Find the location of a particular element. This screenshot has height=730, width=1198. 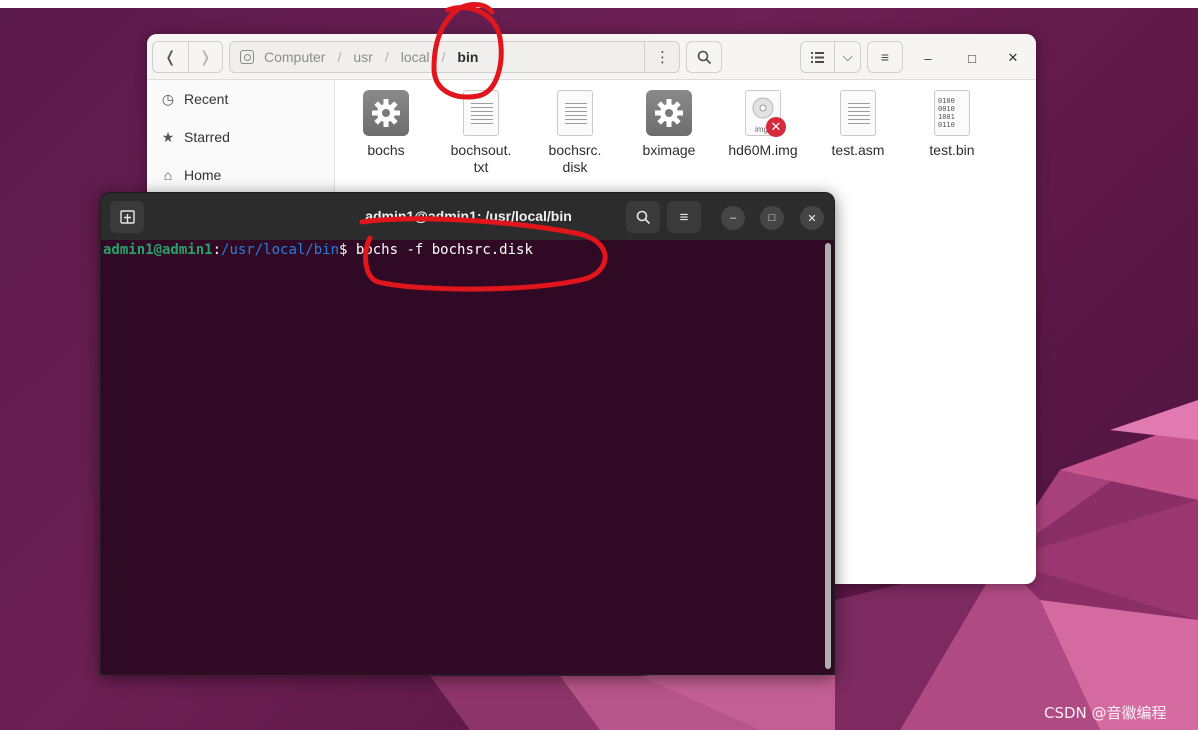

terminal-scrollbar is located at coordinates (828, 456).